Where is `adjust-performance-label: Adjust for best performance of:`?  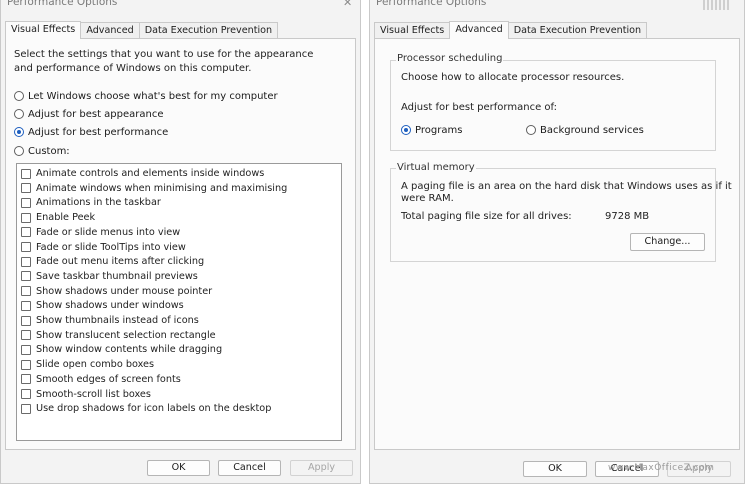 adjust-performance-label: Adjust for best performance of: is located at coordinates (479, 107).